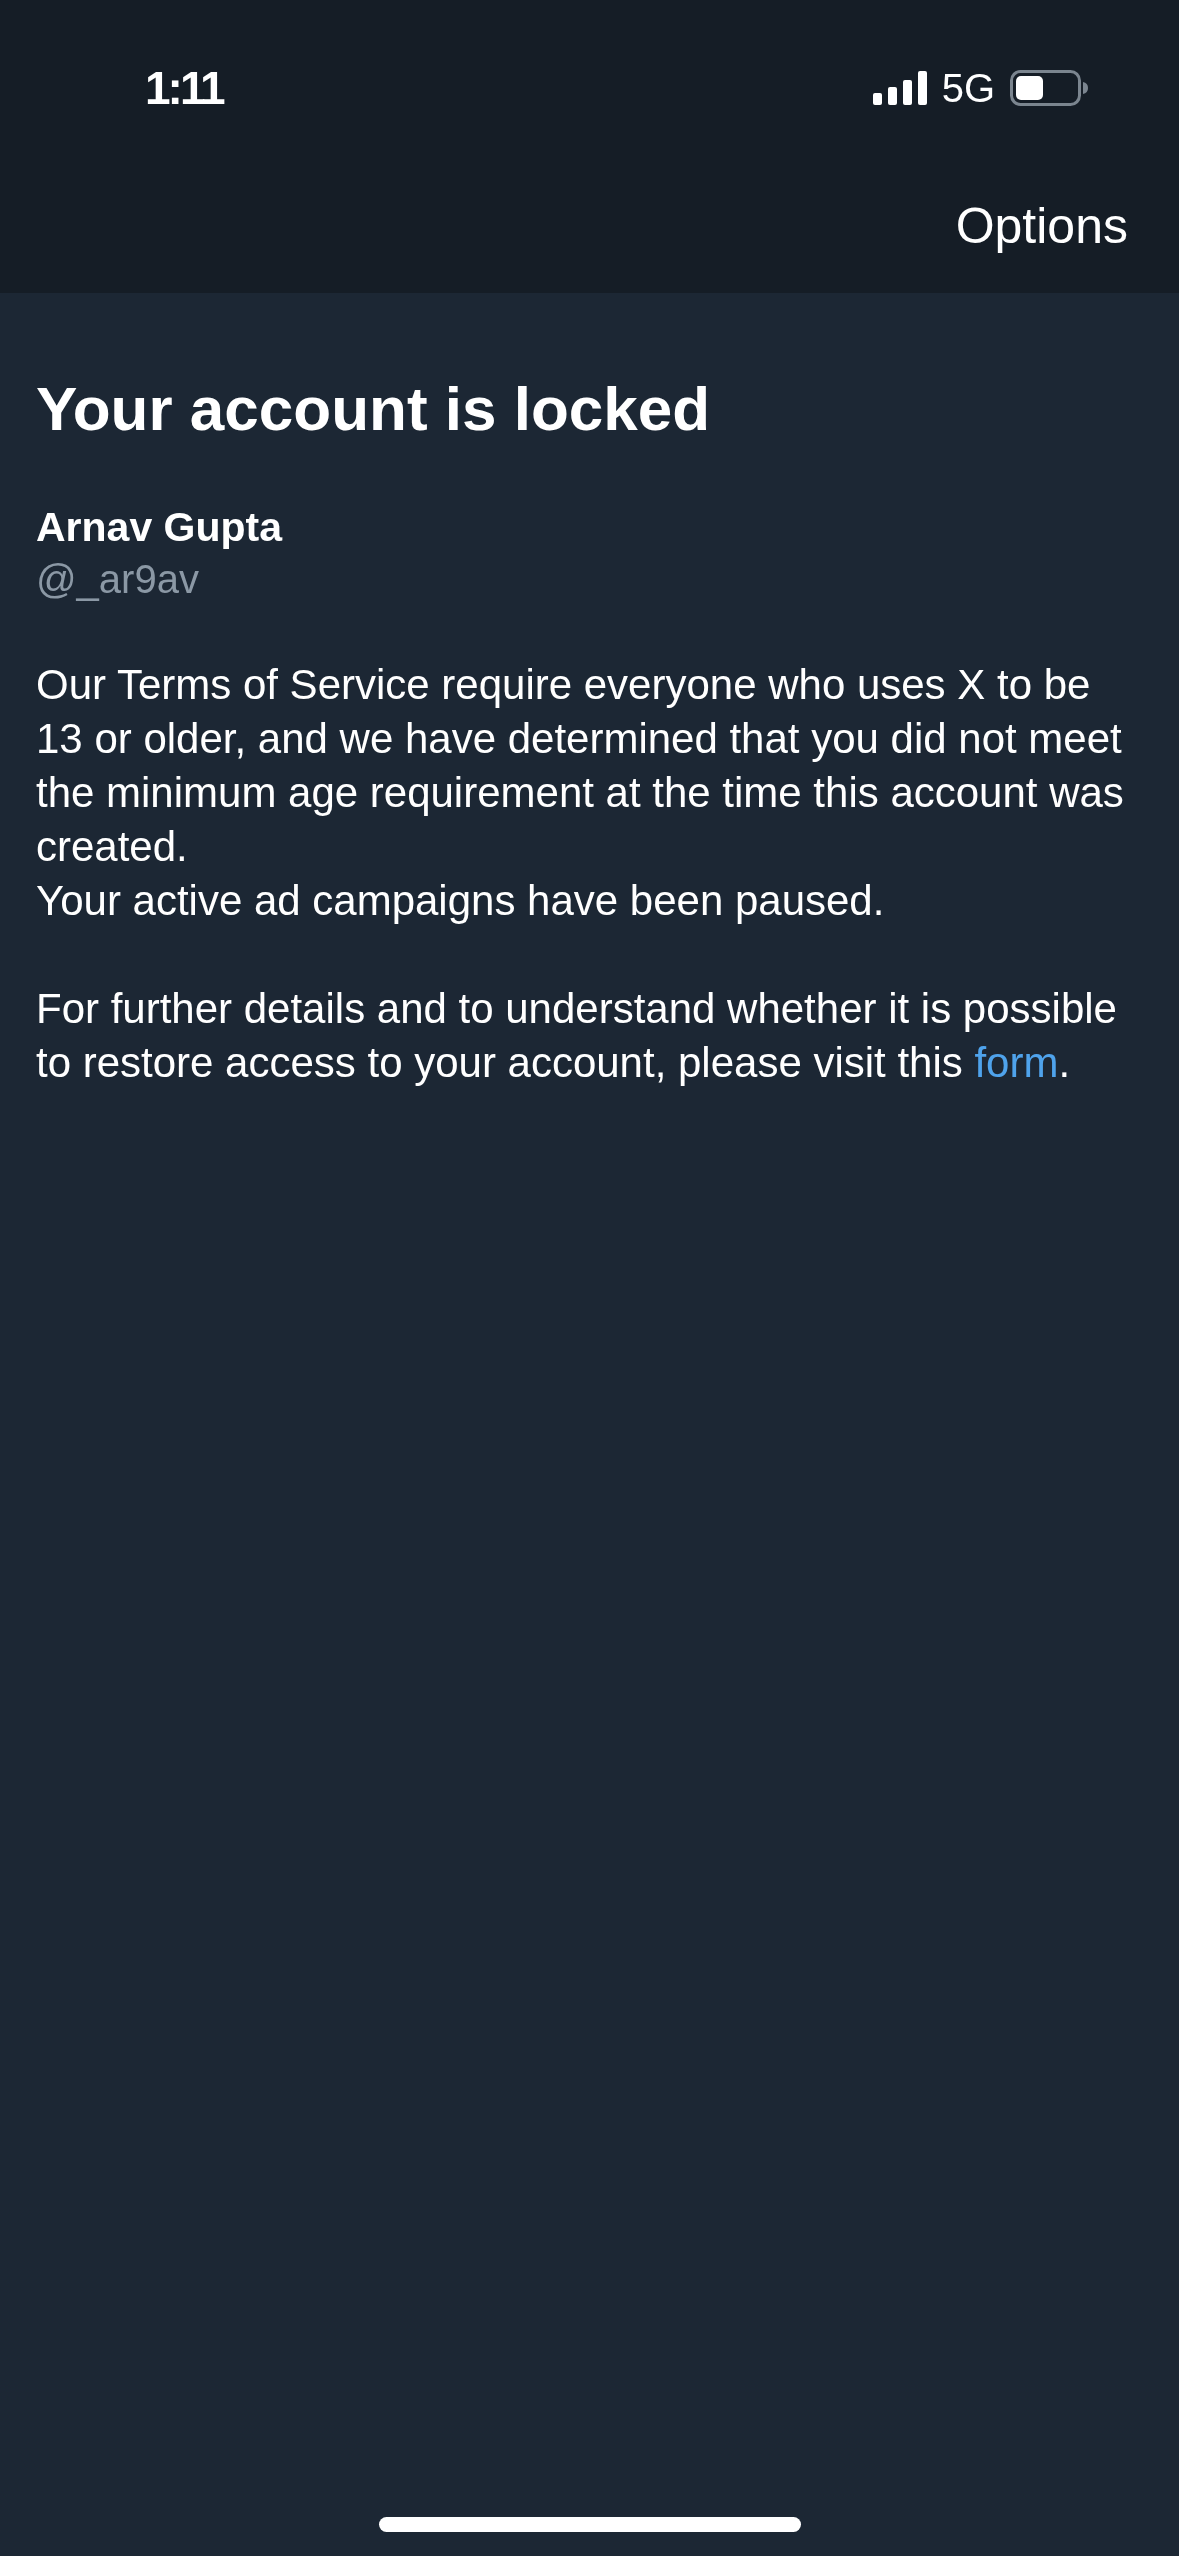 The image size is (1179, 2556). I want to click on help-text: For further details and to understand whether it is possible to restore access to your account, please visit this form., so click(577, 1036).